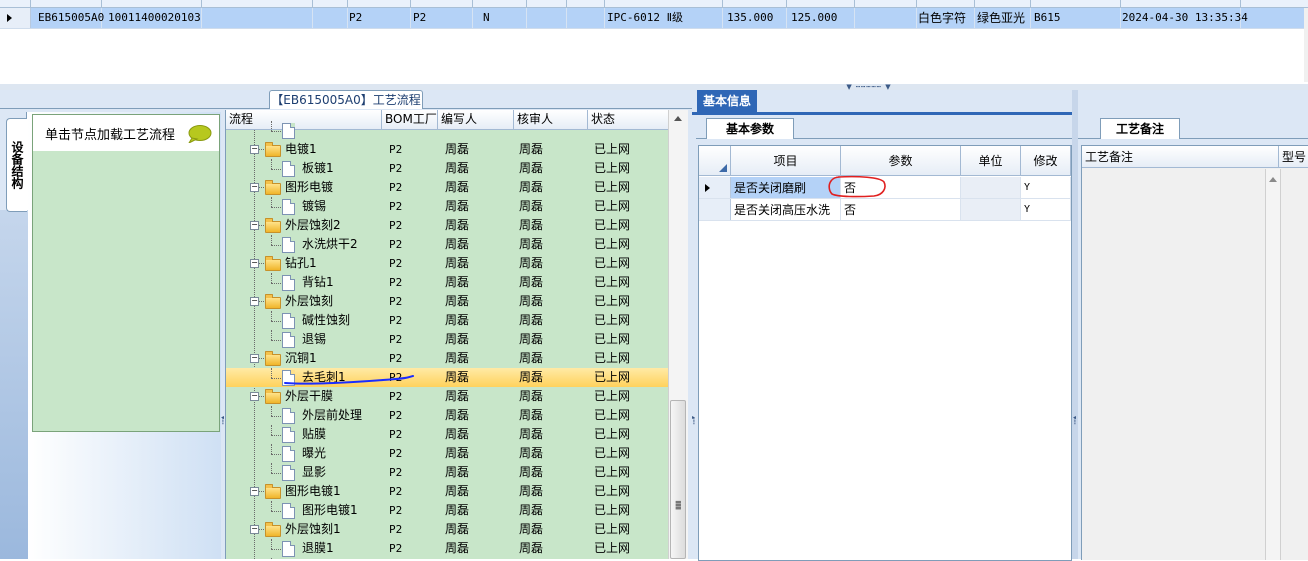 The image size is (1308, 561). Describe the element at coordinates (330, 244) in the screenshot. I see `tree-node-label: 水洗烘干2` at that location.